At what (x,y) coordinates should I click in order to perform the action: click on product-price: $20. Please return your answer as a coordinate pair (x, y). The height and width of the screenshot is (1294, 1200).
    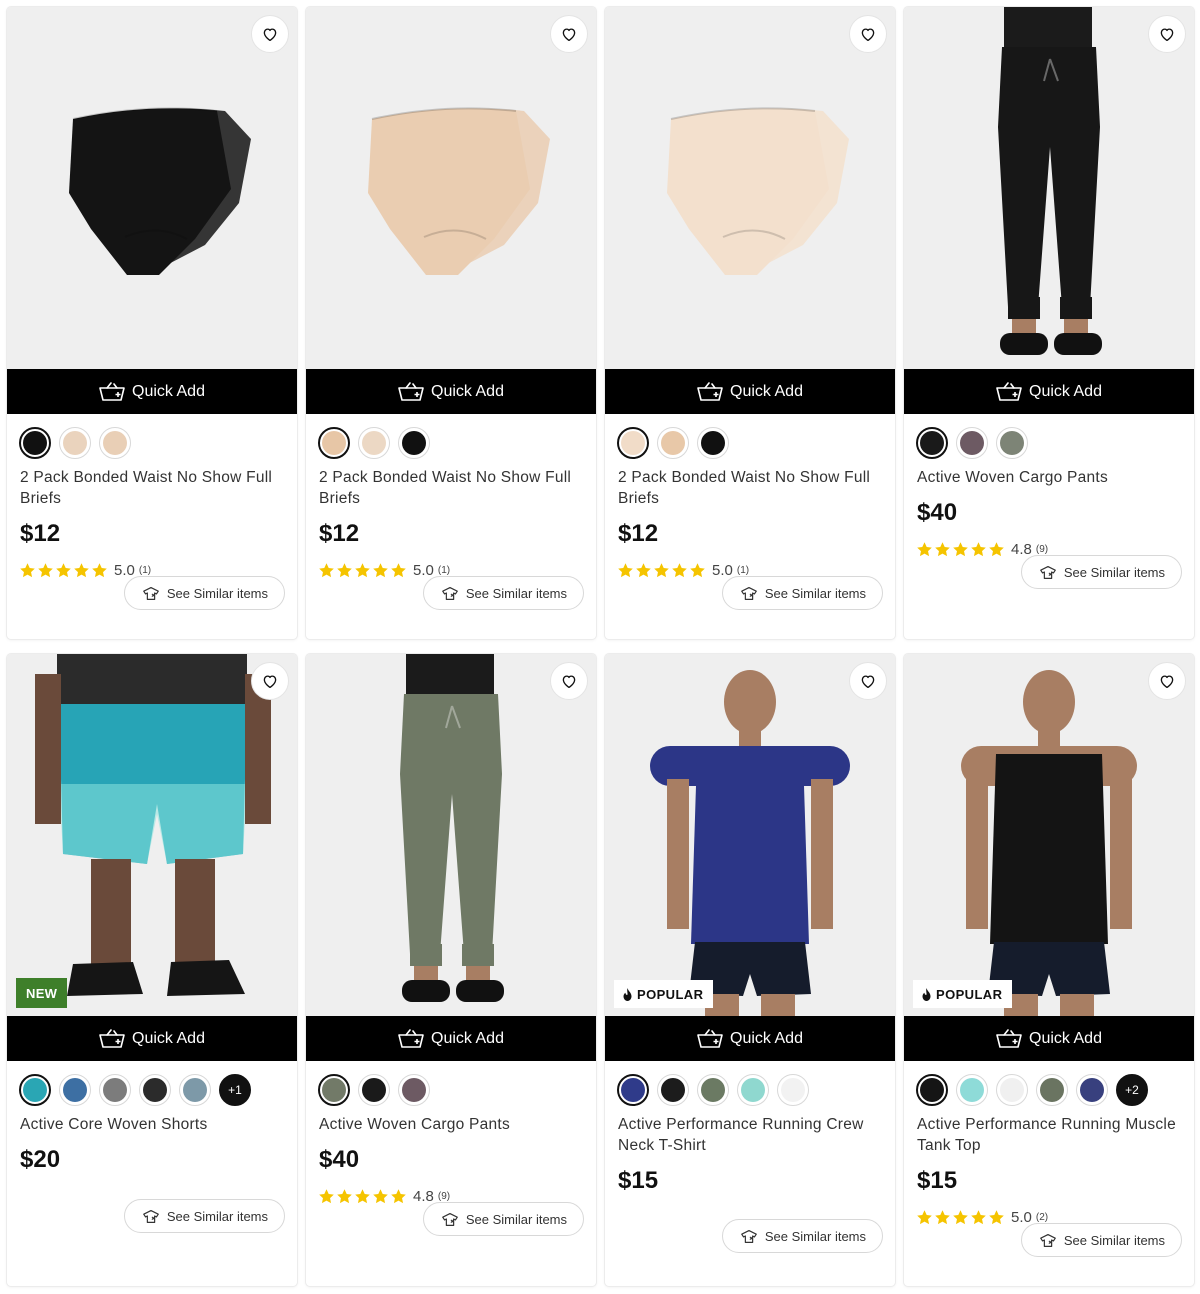
    Looking at the image, I should click on (40, 1159).